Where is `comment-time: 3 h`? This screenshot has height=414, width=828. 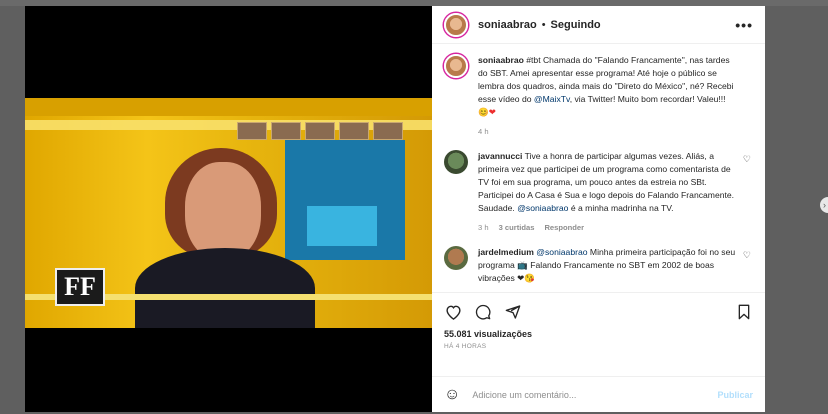
comment-time: 3 h is located at coordinates (483, 227).